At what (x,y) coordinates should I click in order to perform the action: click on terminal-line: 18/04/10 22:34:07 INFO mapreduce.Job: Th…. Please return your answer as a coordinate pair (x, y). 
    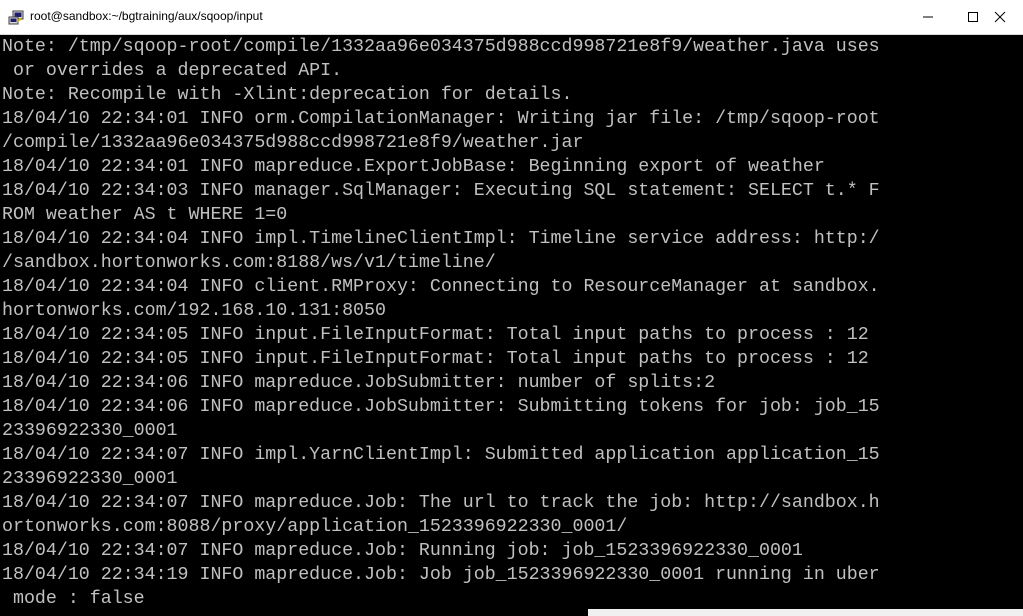
    Looking at the image, I should click on (441, 503).